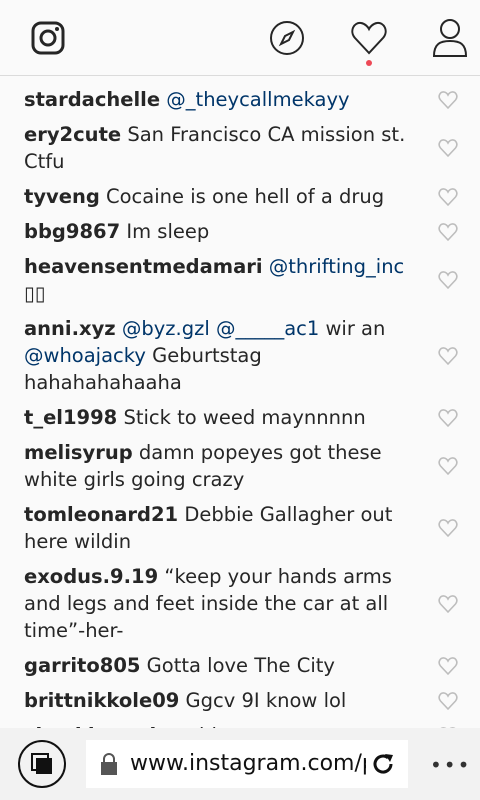  Describe the element at coordinates (245, 196) in the screenshot. I see `comment-text: Cocaine is one hell of a drug` at that location.